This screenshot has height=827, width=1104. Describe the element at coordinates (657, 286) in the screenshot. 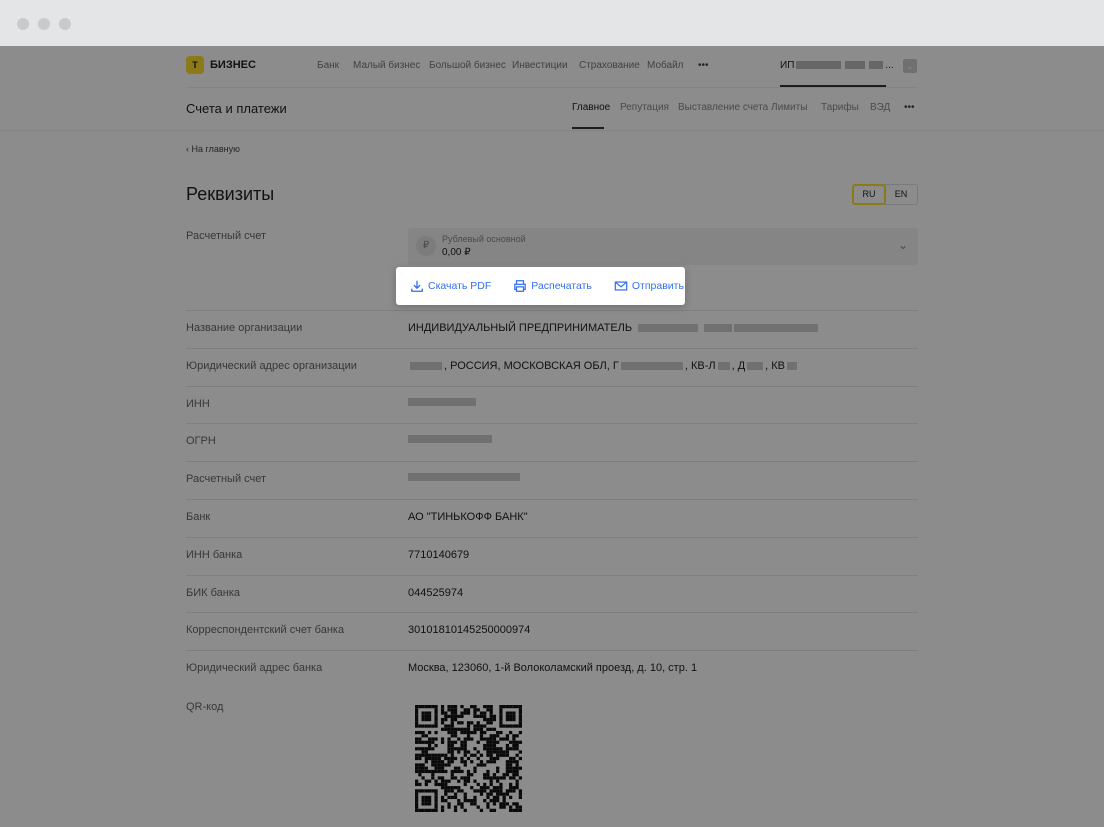

I see `send-label: Отправить` at that location.